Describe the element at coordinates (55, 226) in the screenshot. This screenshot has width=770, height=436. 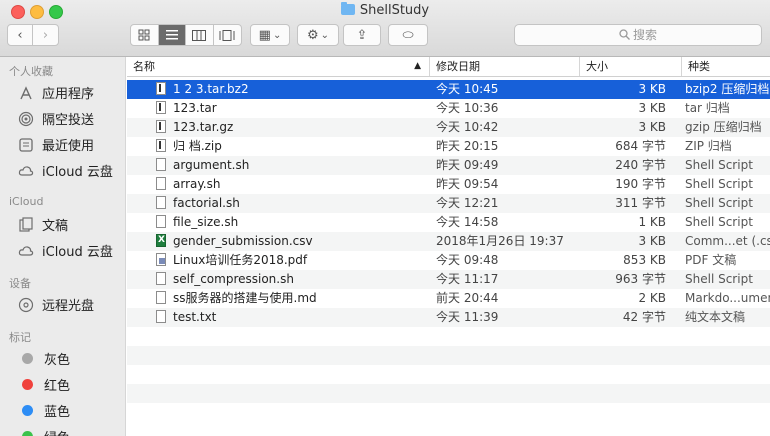
I see `sidebar-item-label: 文稿` at that location.